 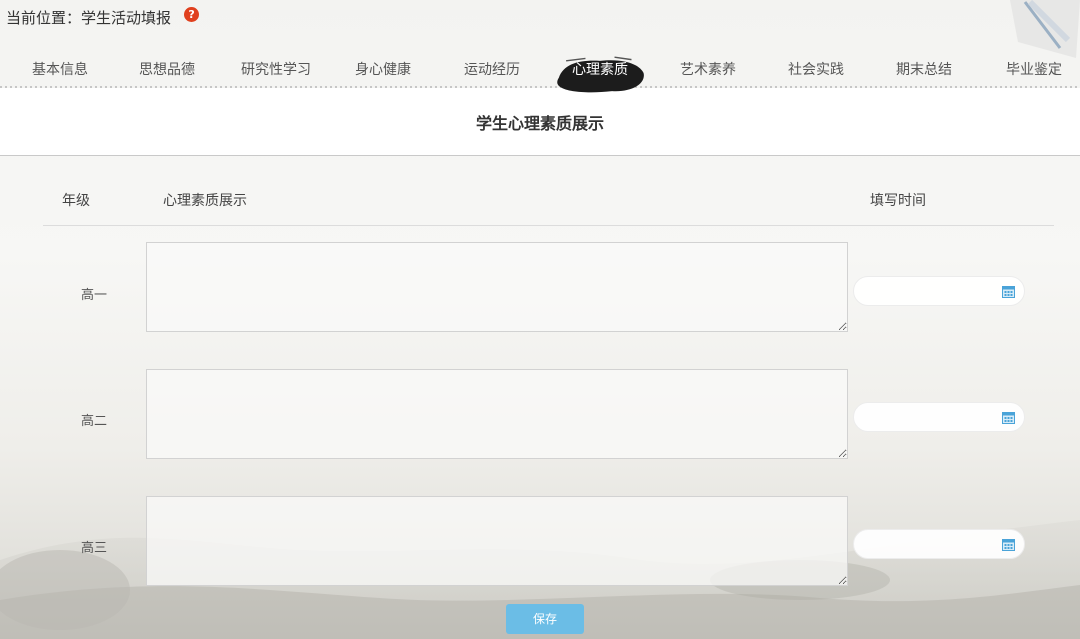 What do you see at coordinates (1045, 29) in the screenshot?
I see `decorative-brush-icon` at bounding box center [1045, 29].